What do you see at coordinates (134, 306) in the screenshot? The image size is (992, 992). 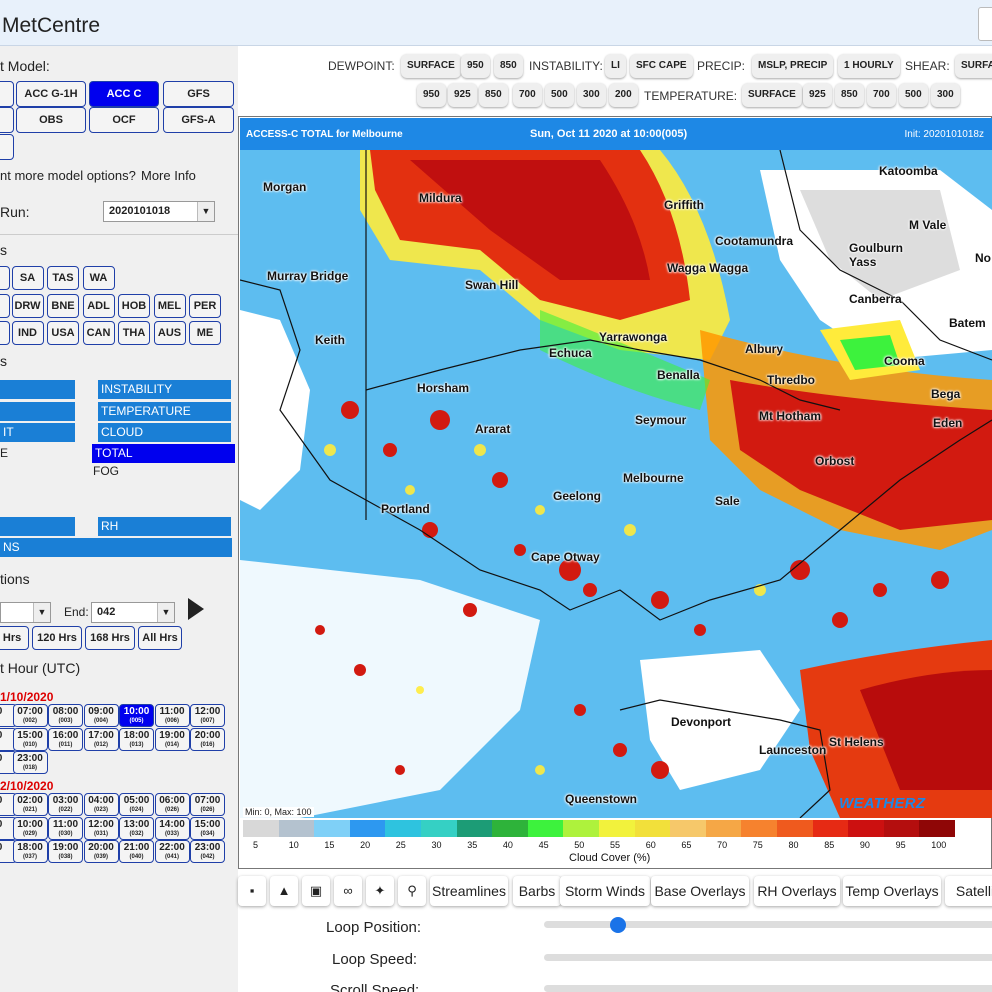 I see `region-button: HOB` at bounding box center [134, 306].